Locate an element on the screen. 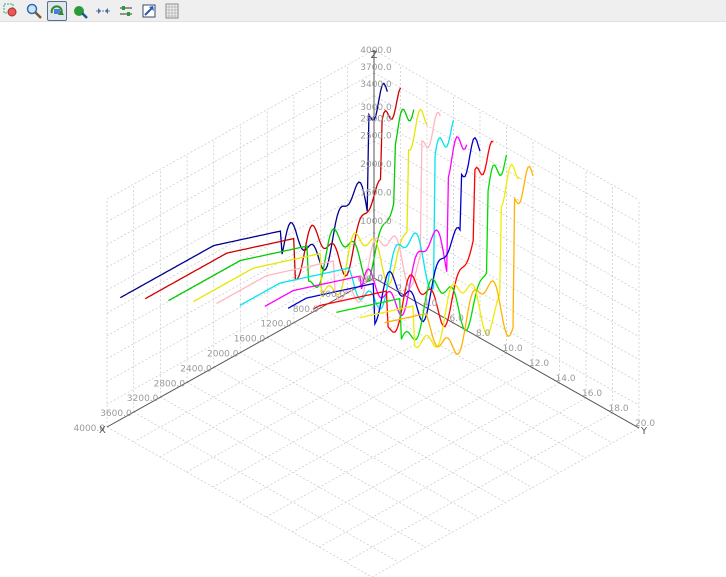  y-tick-label: 14.0 is located at coordinates (566, 379).